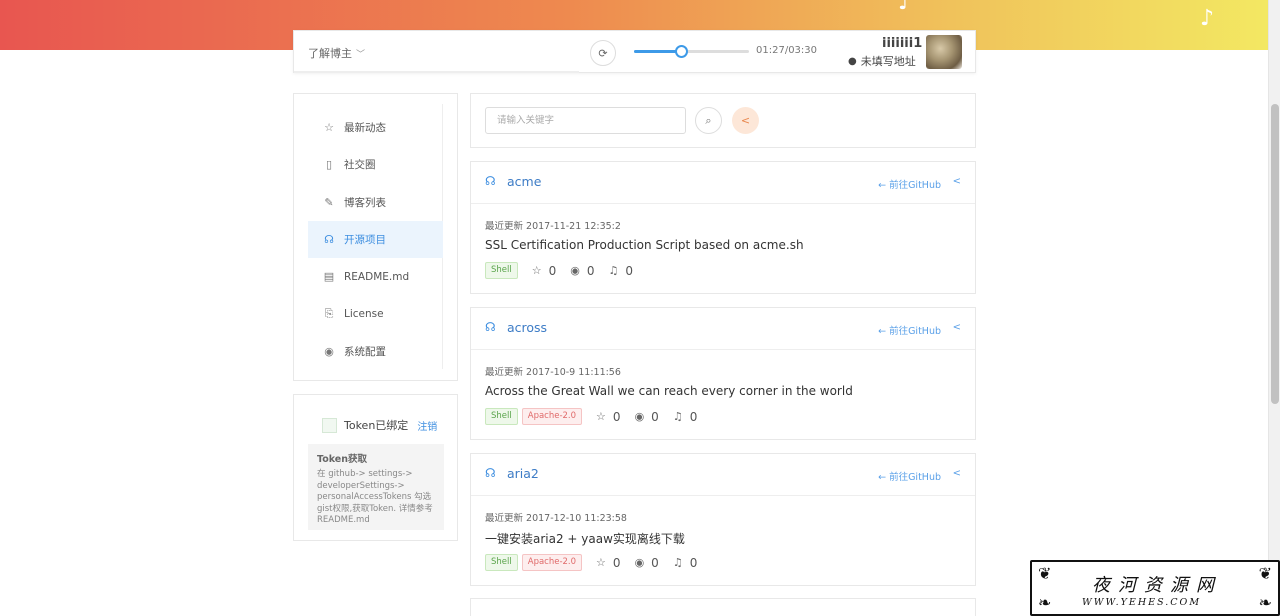  What do you see at coordinates (329, 277) in the screenshot?
I see `file-icon: ▤` at bounding box center [329, 277].